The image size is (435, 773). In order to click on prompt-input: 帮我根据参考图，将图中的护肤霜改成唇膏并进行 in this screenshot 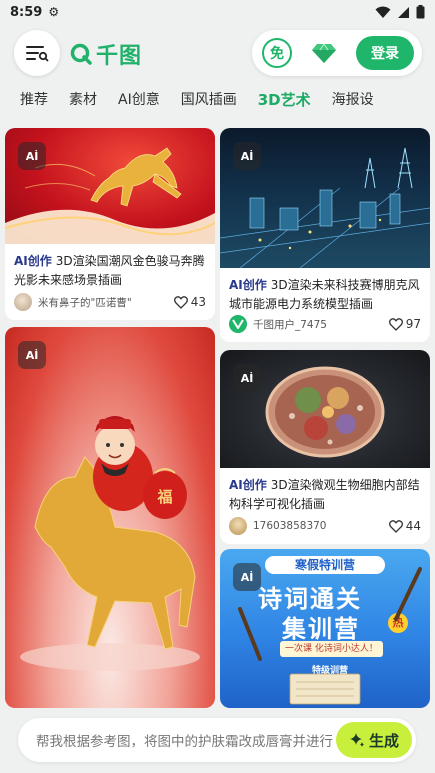, I will do `click(186, 740)`.